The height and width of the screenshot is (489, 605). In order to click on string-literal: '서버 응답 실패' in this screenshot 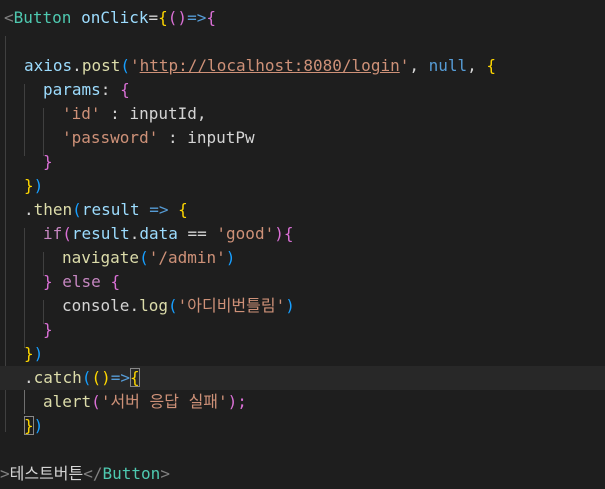, I will do `click(164, 401)`.